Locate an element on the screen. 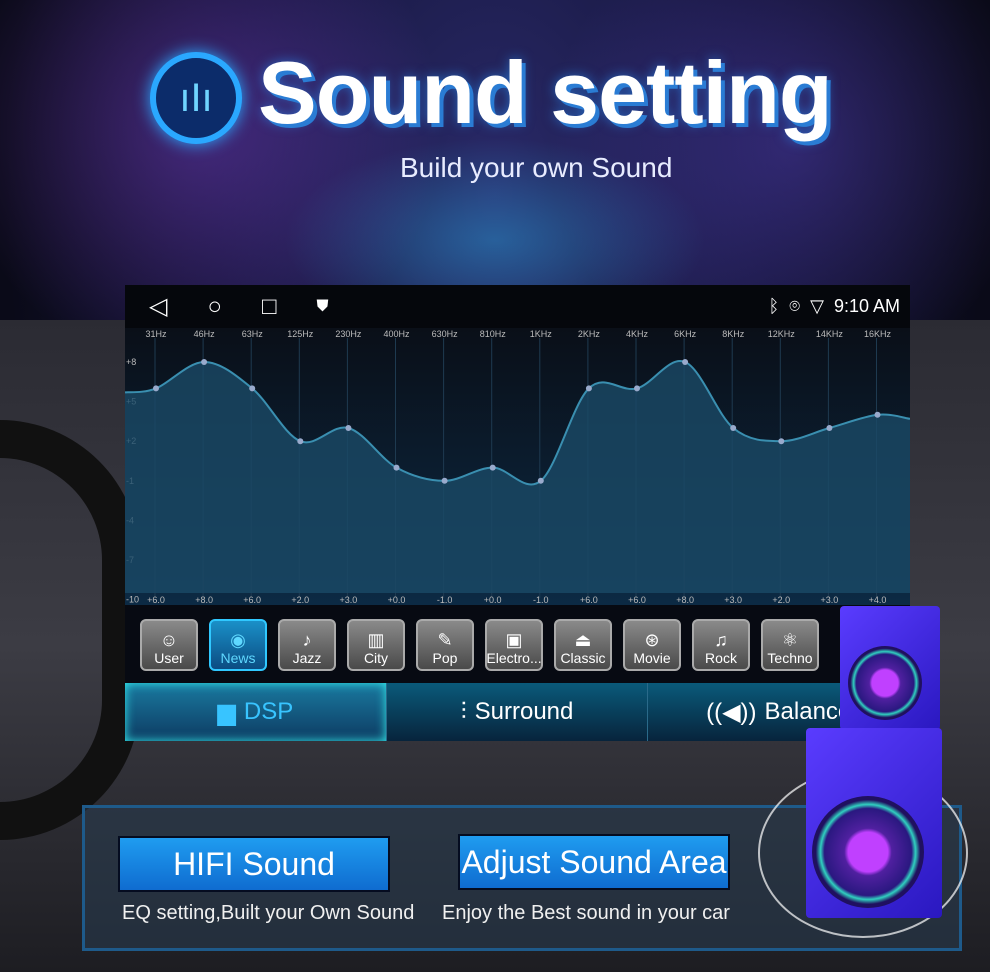 The image size is (990, 972). preset-city-button: ▥ City is located at coordinates (376, 645).